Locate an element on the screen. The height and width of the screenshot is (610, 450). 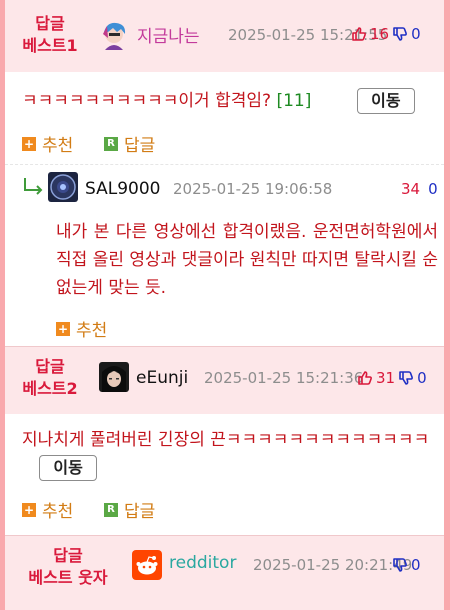
best-label-3: 답글 베스트 웃자 is located at coordinates (68, 566).